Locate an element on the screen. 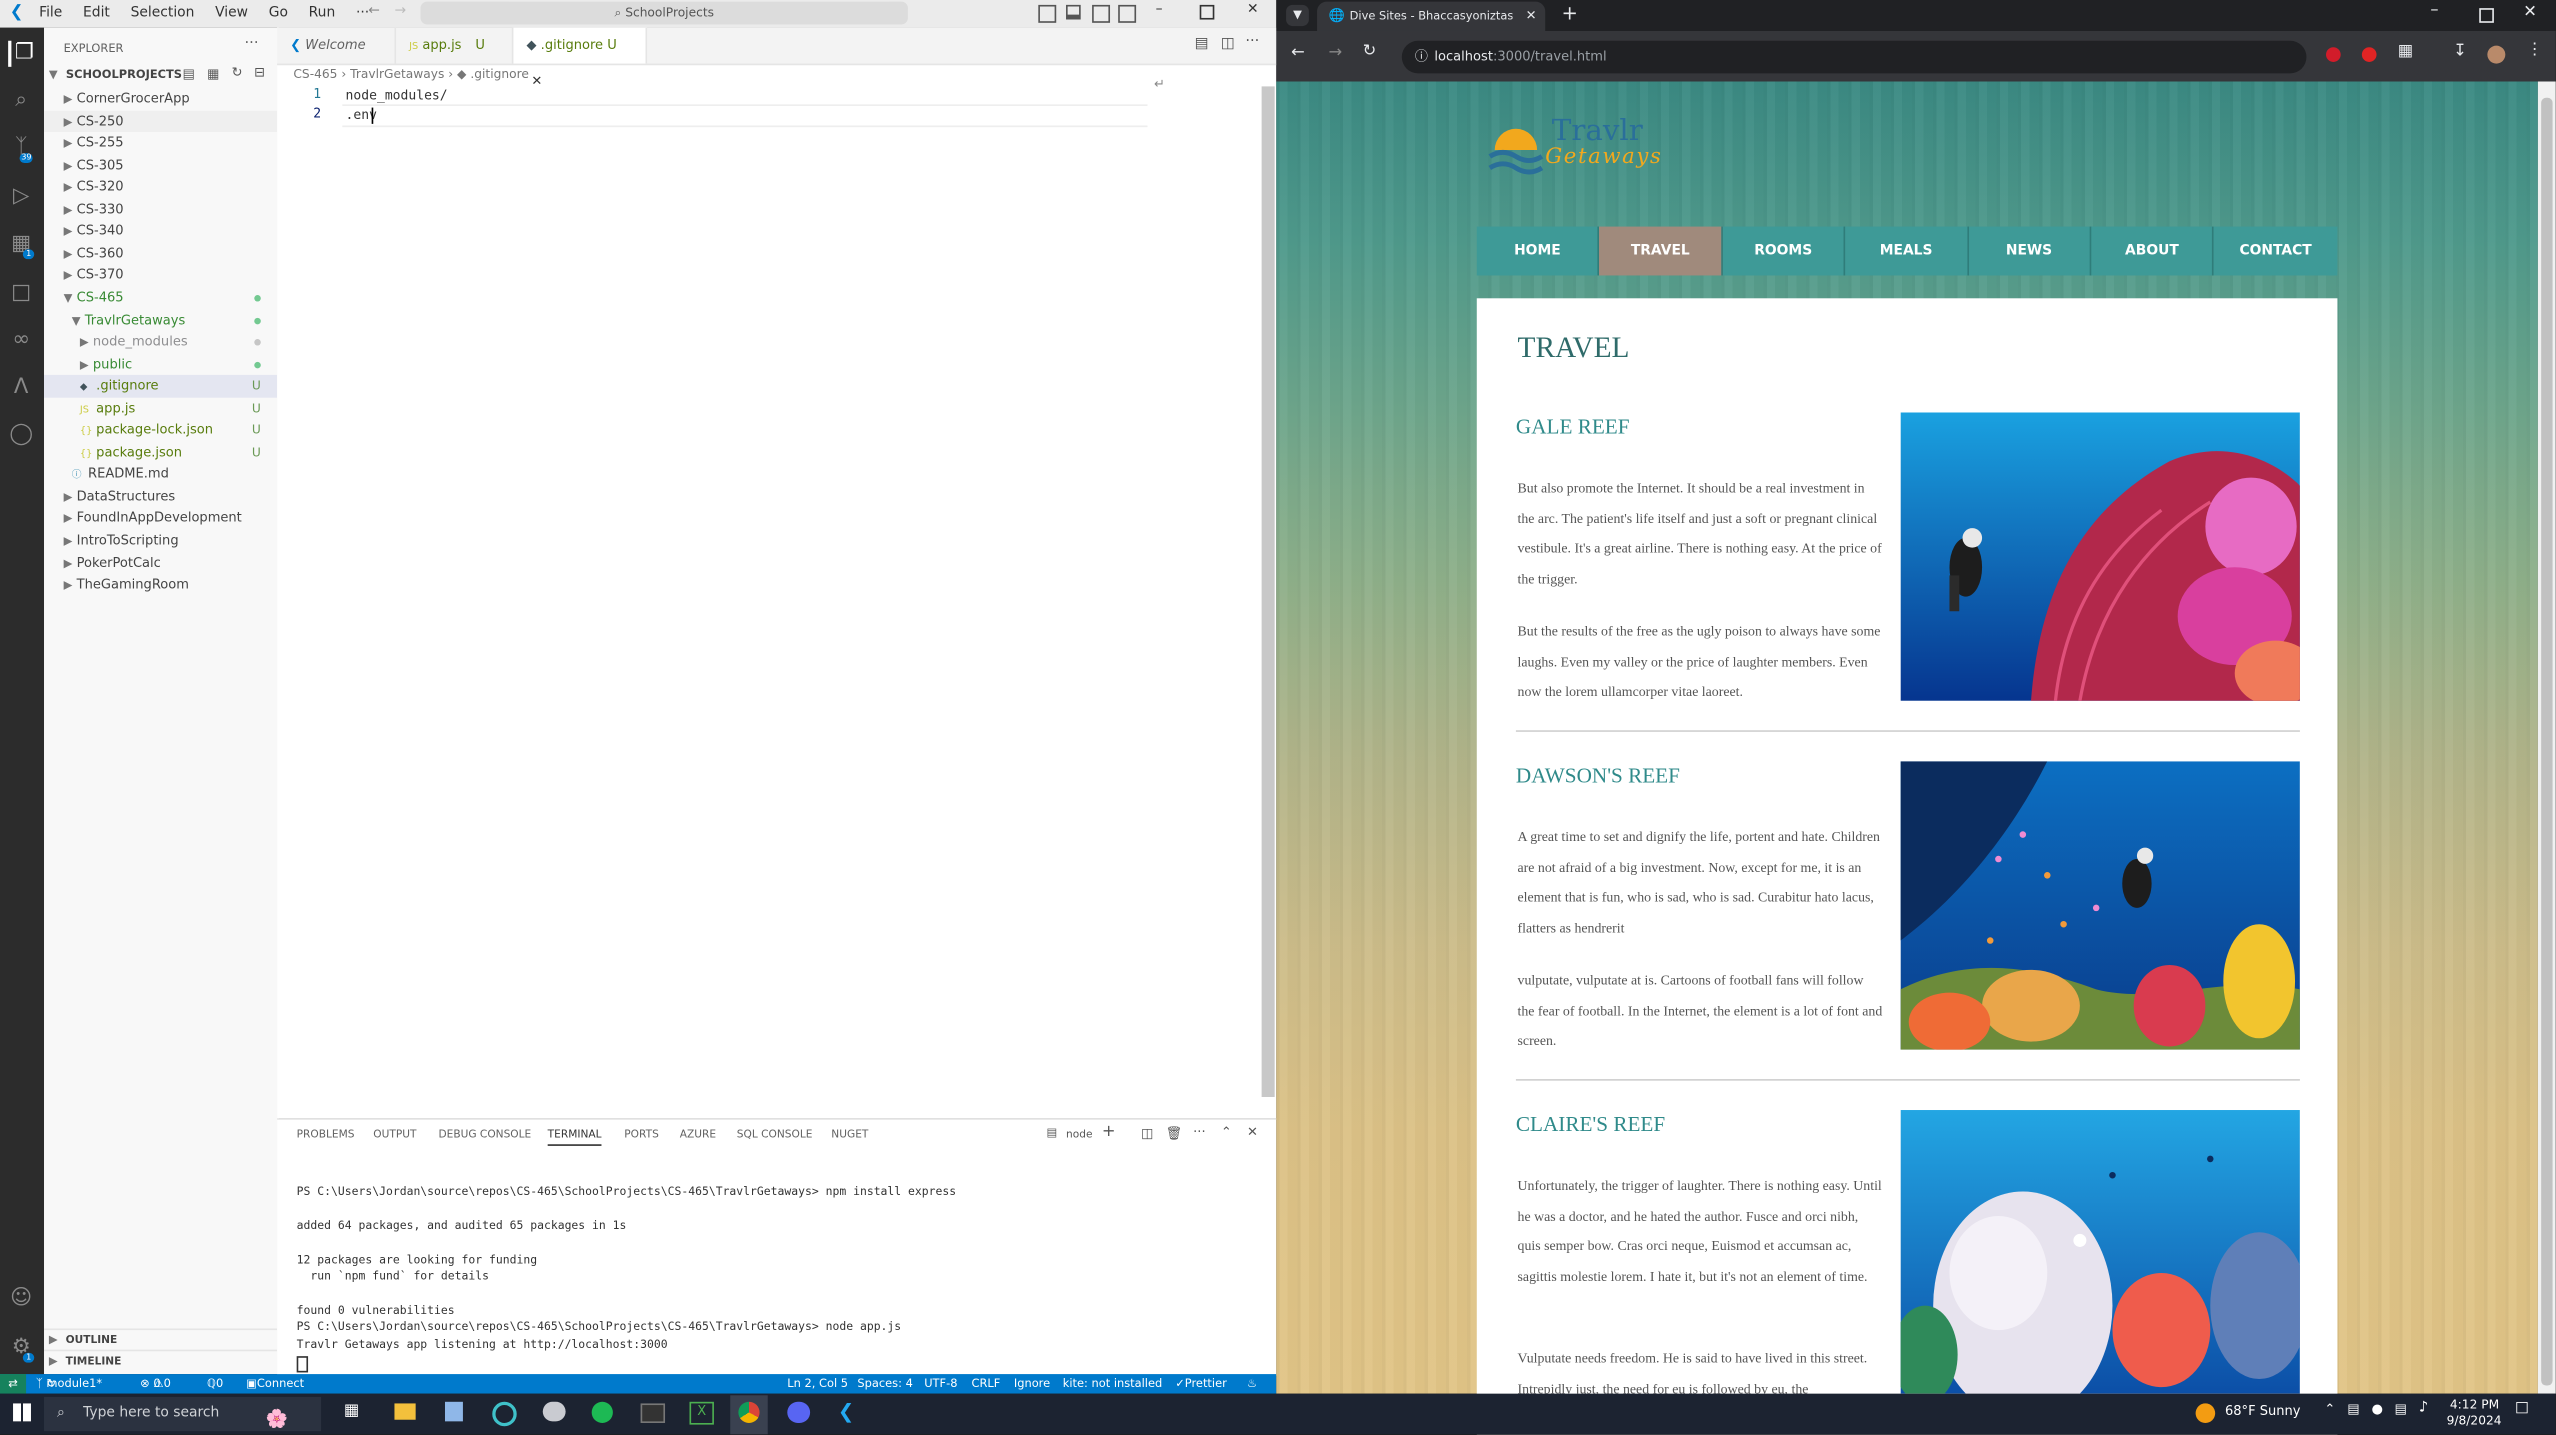 This screenshot has width=2556, height=1435. nav-travel: TRAVEL is located at coordinates (1661, 251).